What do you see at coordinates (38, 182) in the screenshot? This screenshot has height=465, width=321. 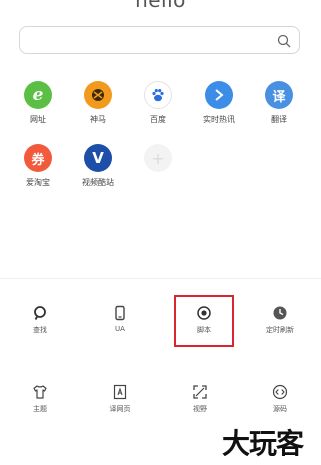 I see `shortcut-label: 爱淘宝` at bounding box center [38, 182].